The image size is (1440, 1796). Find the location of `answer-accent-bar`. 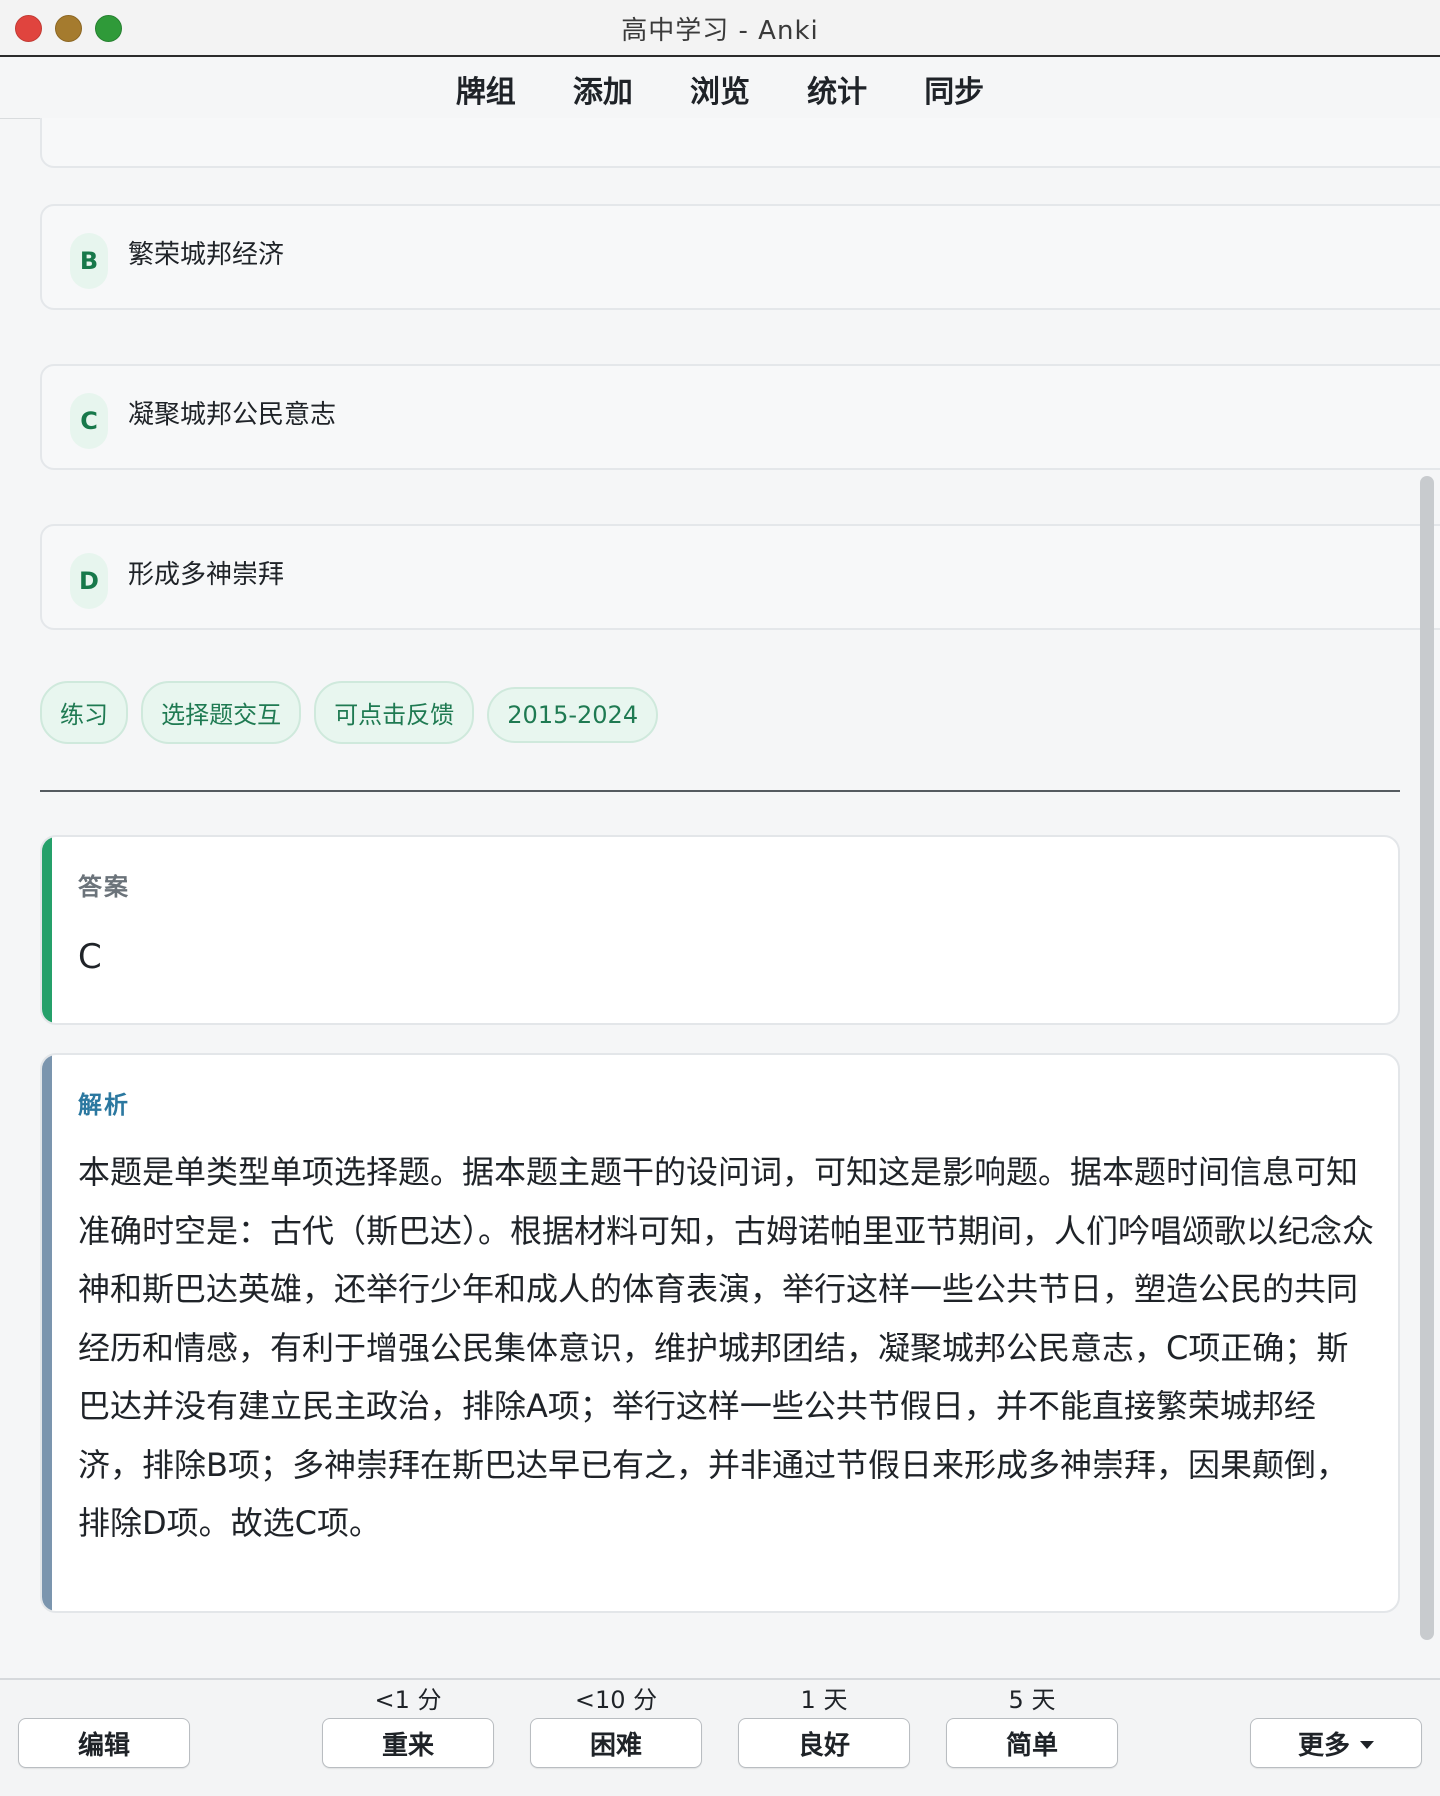

answer-accent-bar is located at coordinates (47, 930).